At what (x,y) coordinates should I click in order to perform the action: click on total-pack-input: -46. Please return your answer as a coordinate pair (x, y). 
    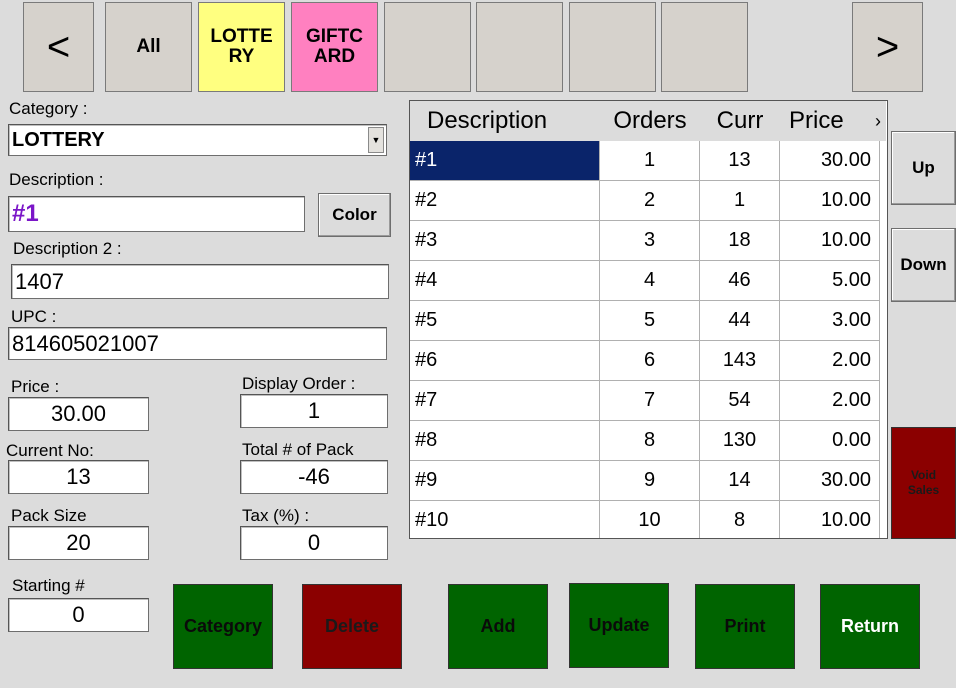
    Looking at the image, I should click on (314, 477).